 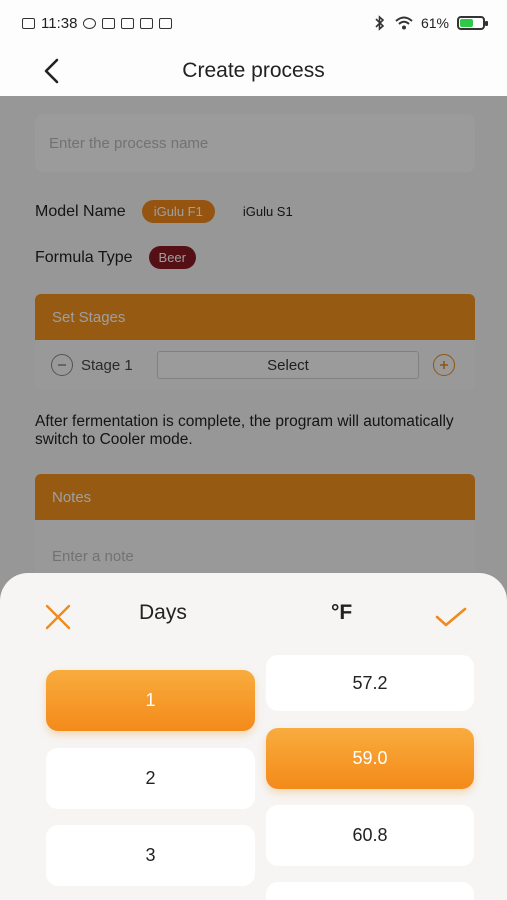 I want to click on status-right: 61%, so click(x=430, y=23).